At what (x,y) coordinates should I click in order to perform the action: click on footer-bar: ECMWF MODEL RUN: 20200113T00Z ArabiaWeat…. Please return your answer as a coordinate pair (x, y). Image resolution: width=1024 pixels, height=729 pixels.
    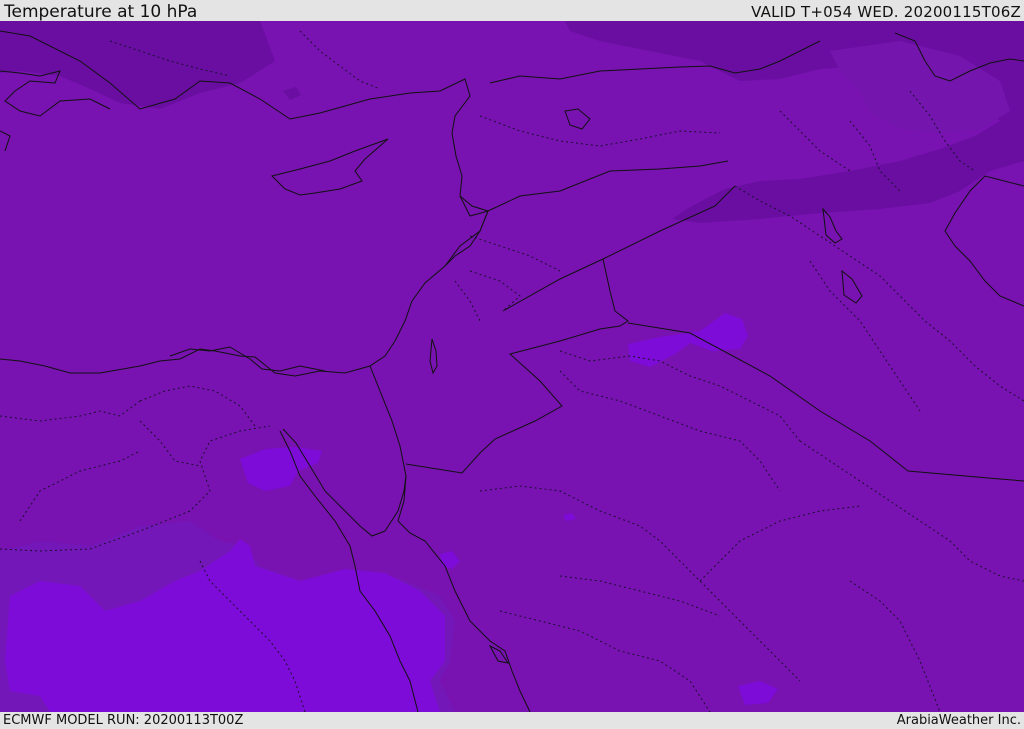
    Looking at the image, I should click on (512, 720).